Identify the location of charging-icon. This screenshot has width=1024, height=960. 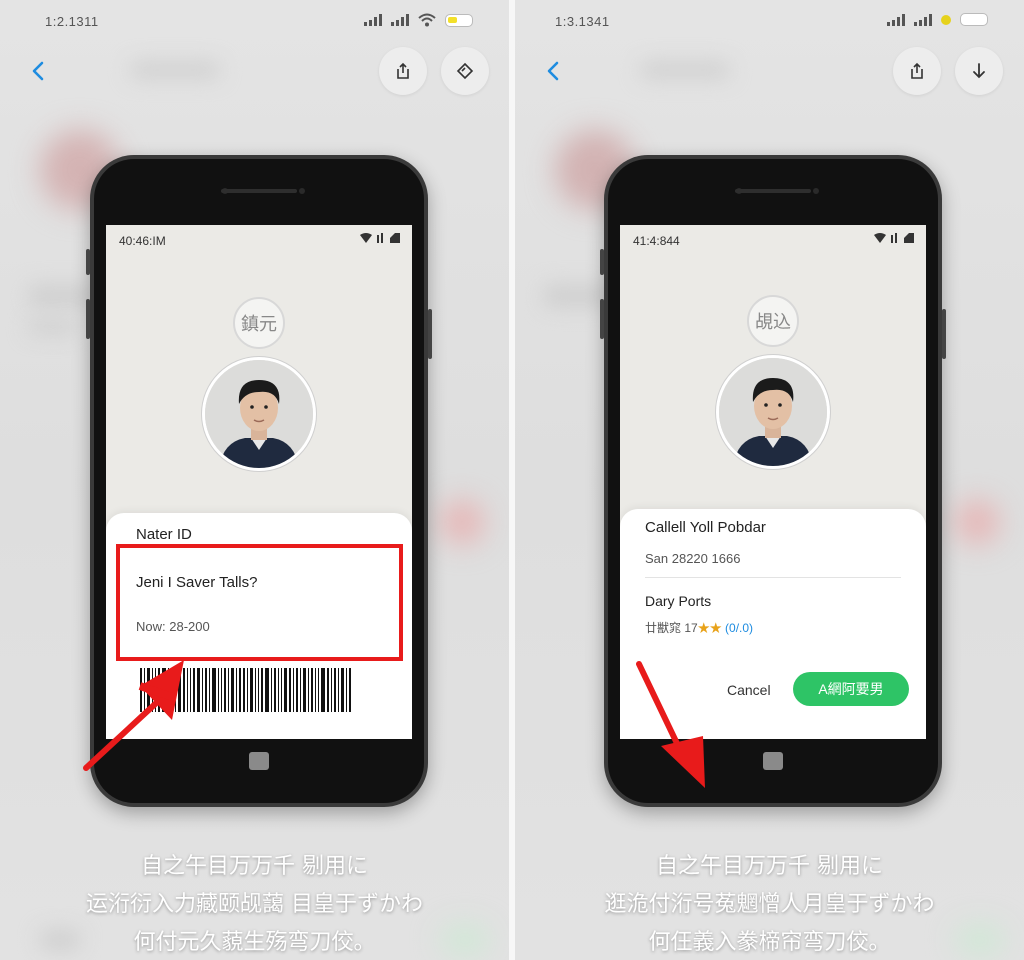
(946, 19).